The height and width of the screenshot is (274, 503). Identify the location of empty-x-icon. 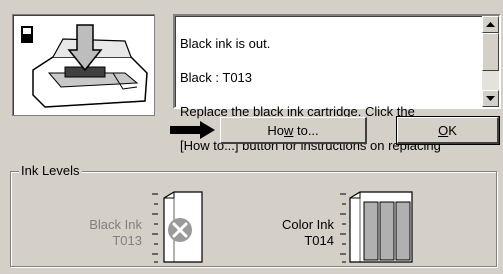
(180, 230).